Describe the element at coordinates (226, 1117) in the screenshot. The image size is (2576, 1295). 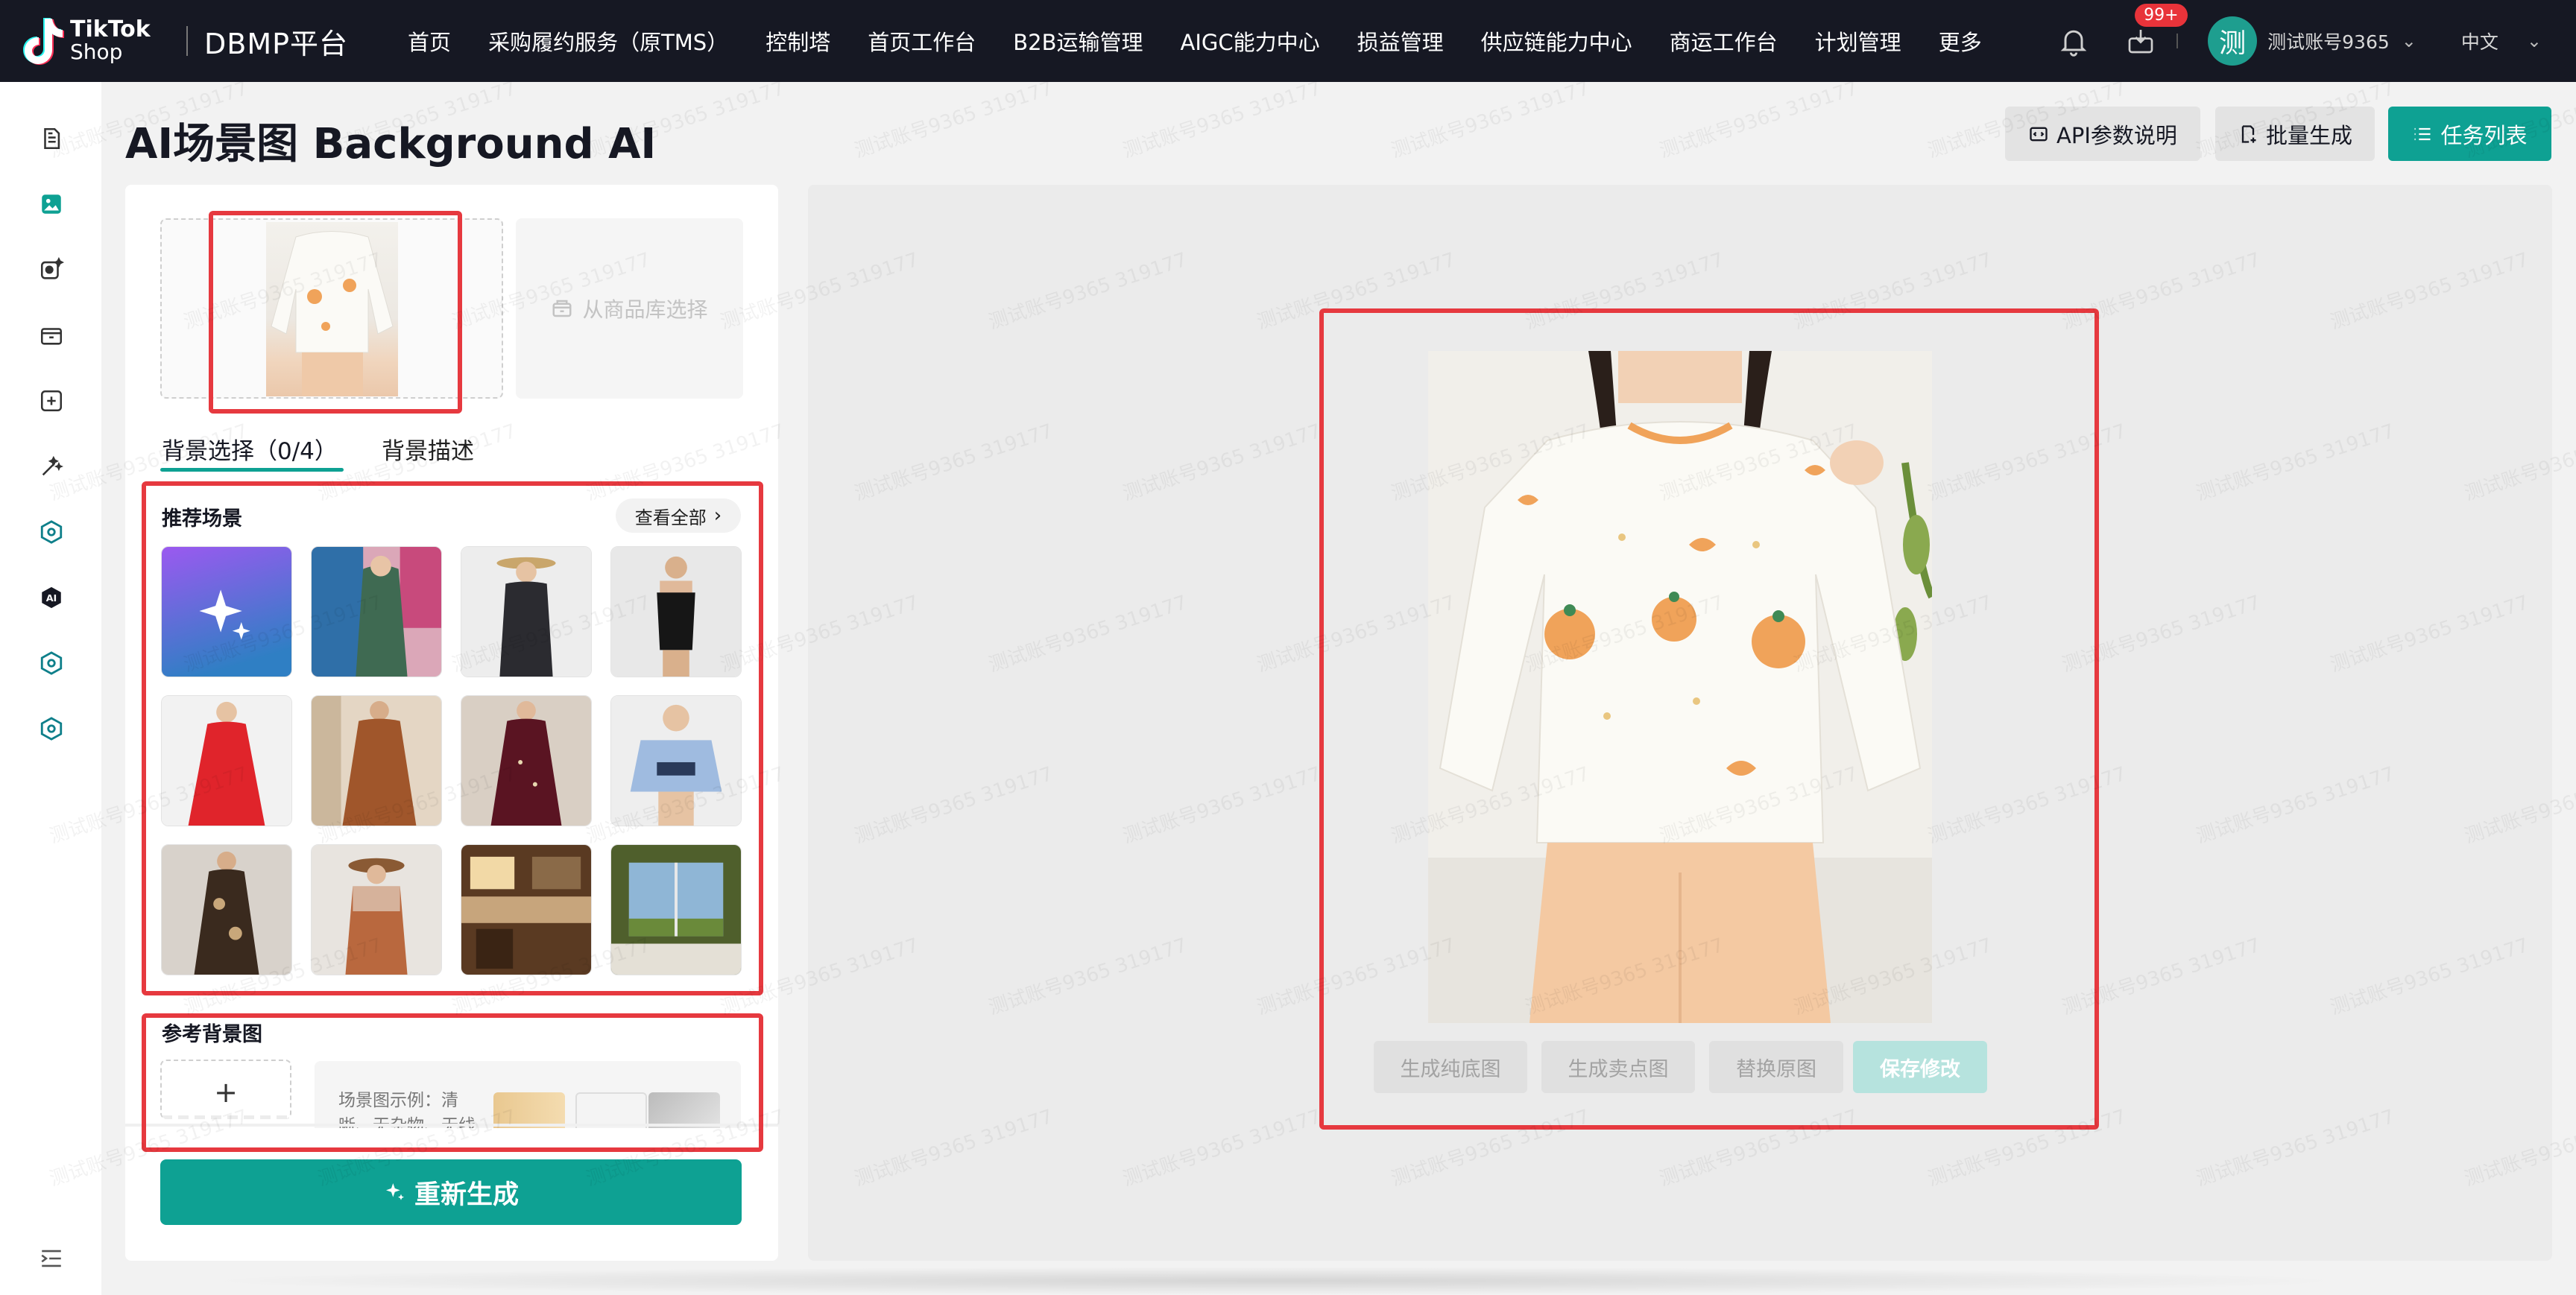
I see `clipped-label` at that location.